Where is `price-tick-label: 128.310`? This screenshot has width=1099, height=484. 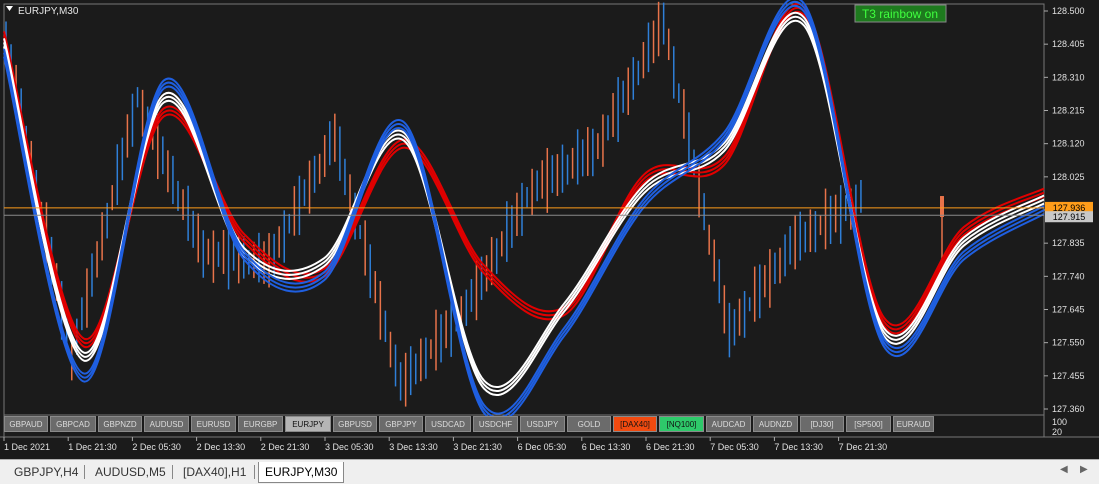 price-tick-label: 128.310 is located at coordinates (1068, 77).